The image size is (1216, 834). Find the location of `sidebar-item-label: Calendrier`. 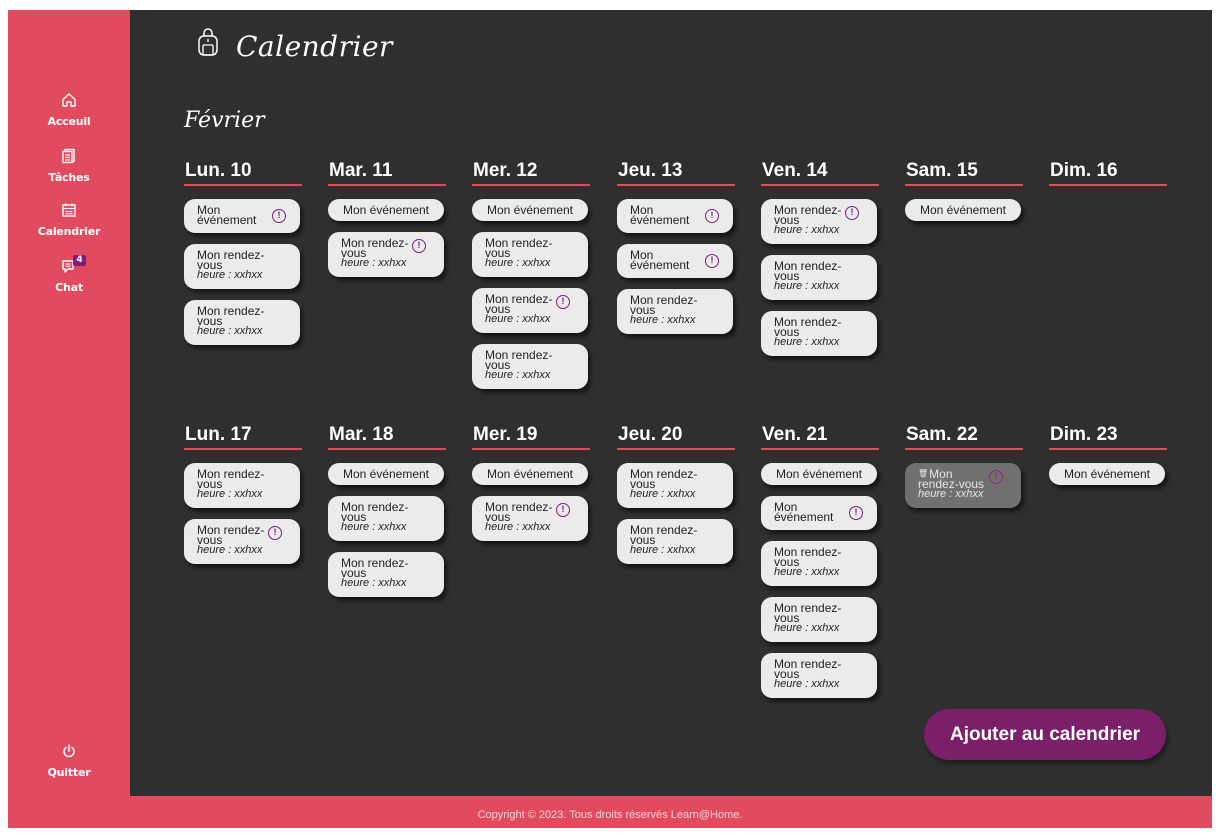

sidebar-item-label: Calendrier is located at coordinates (69, 231).